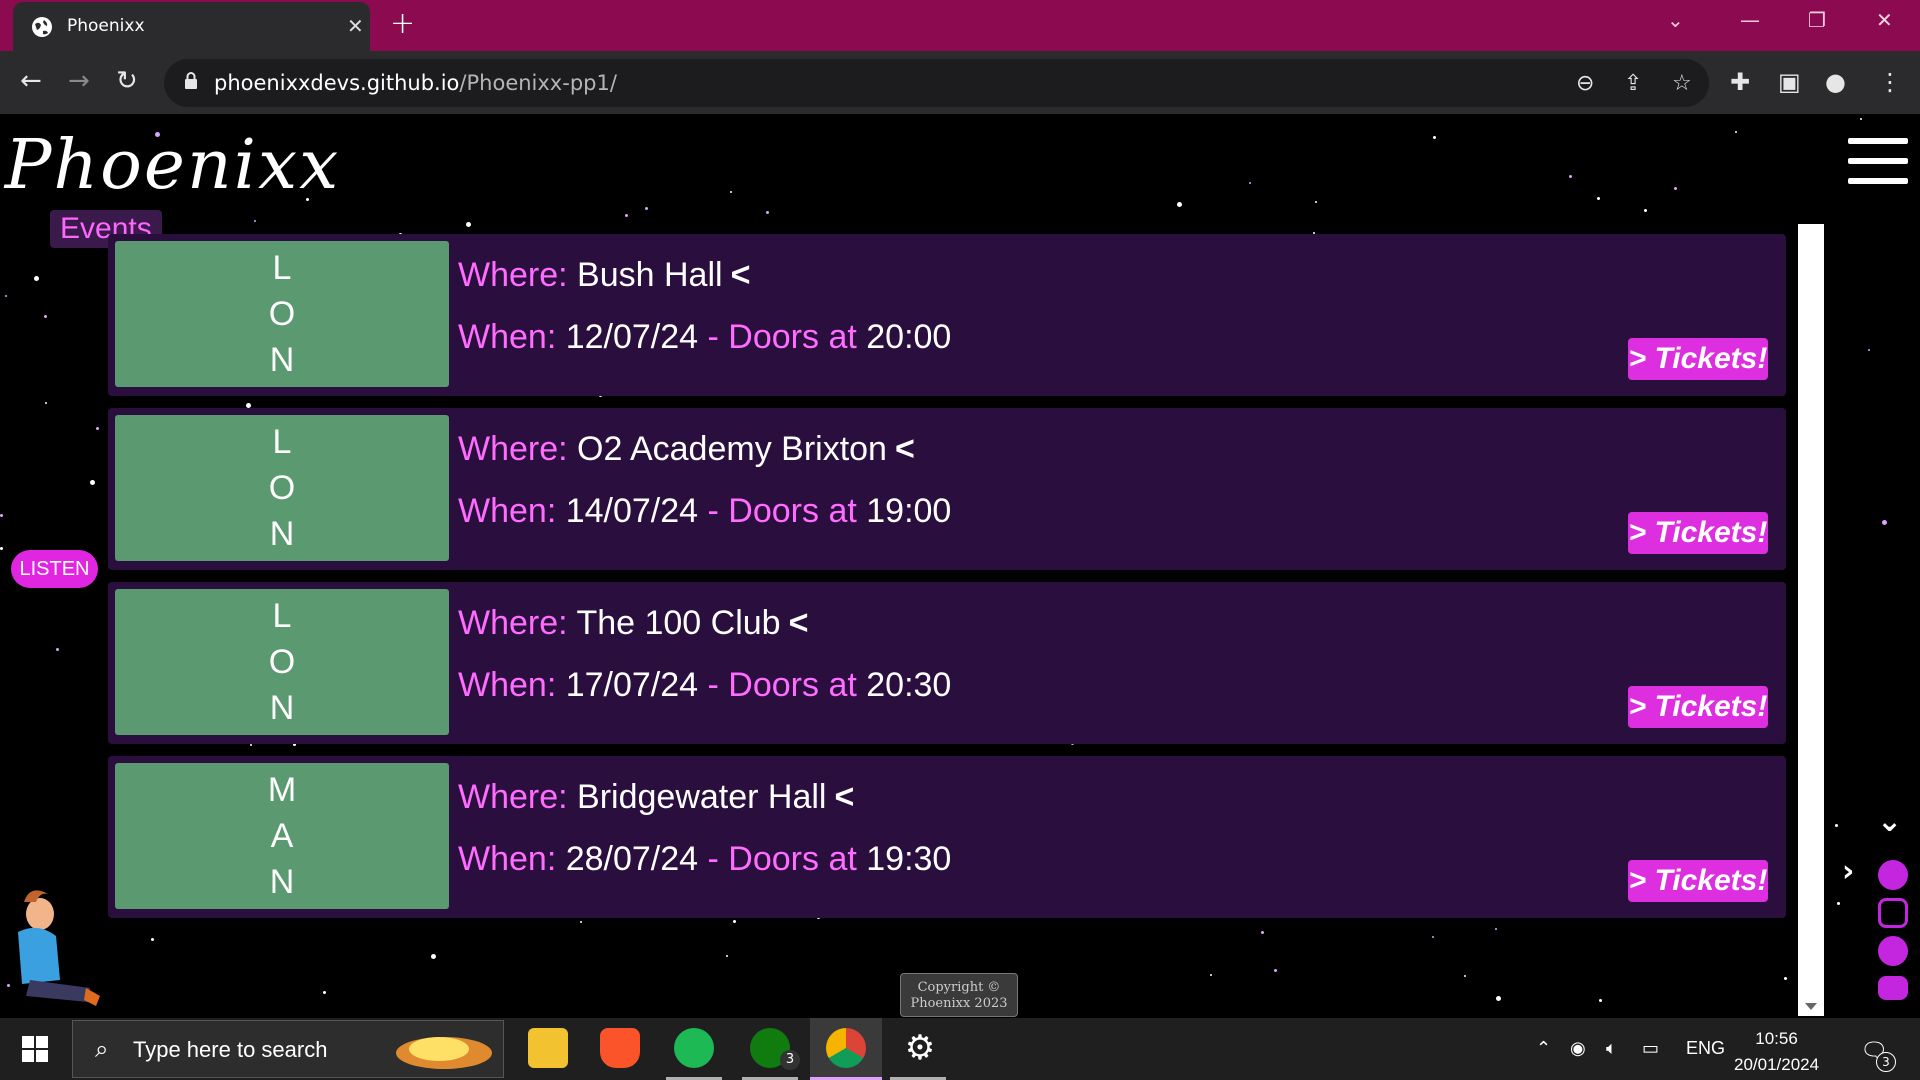 The height and width of the screenshot is (1080, 1920). What do you see at coordinates (1776, 1052) in the screenshot?
I see `system-clock: 10:56 20/01/2024` at bounding box center [1776, 1052].